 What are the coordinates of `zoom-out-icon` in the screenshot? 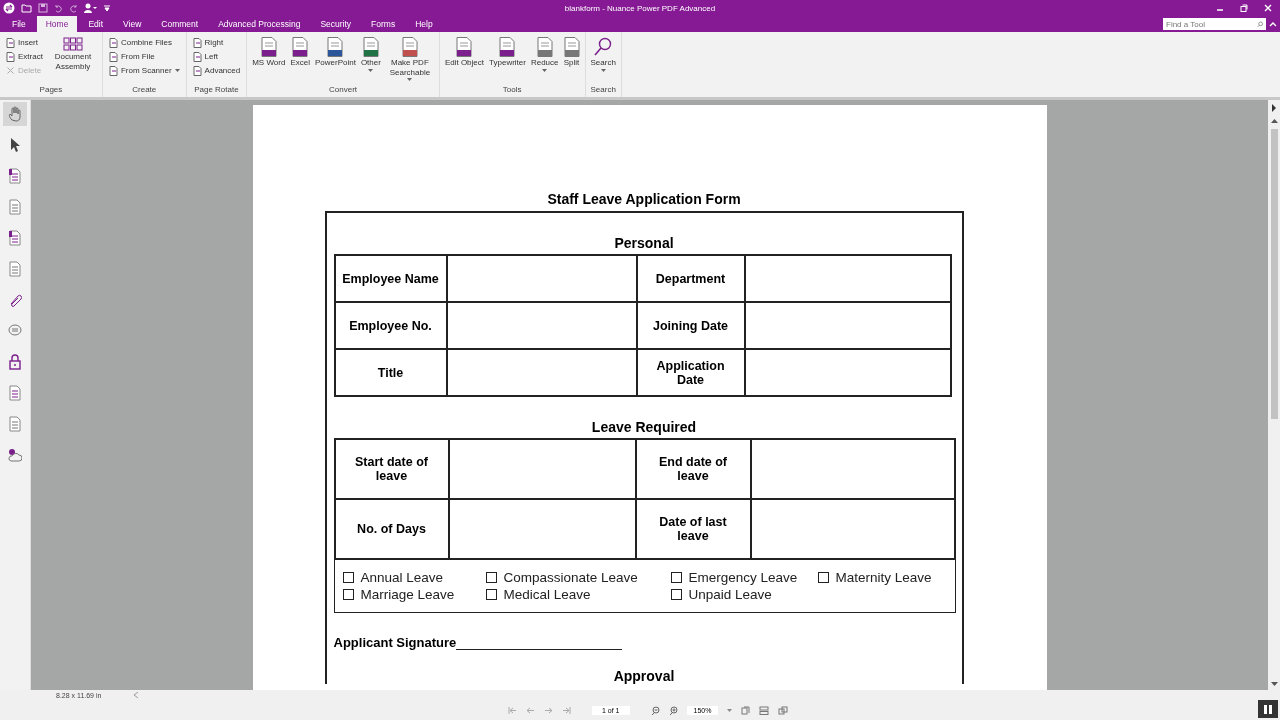 It's located at (655, 710).